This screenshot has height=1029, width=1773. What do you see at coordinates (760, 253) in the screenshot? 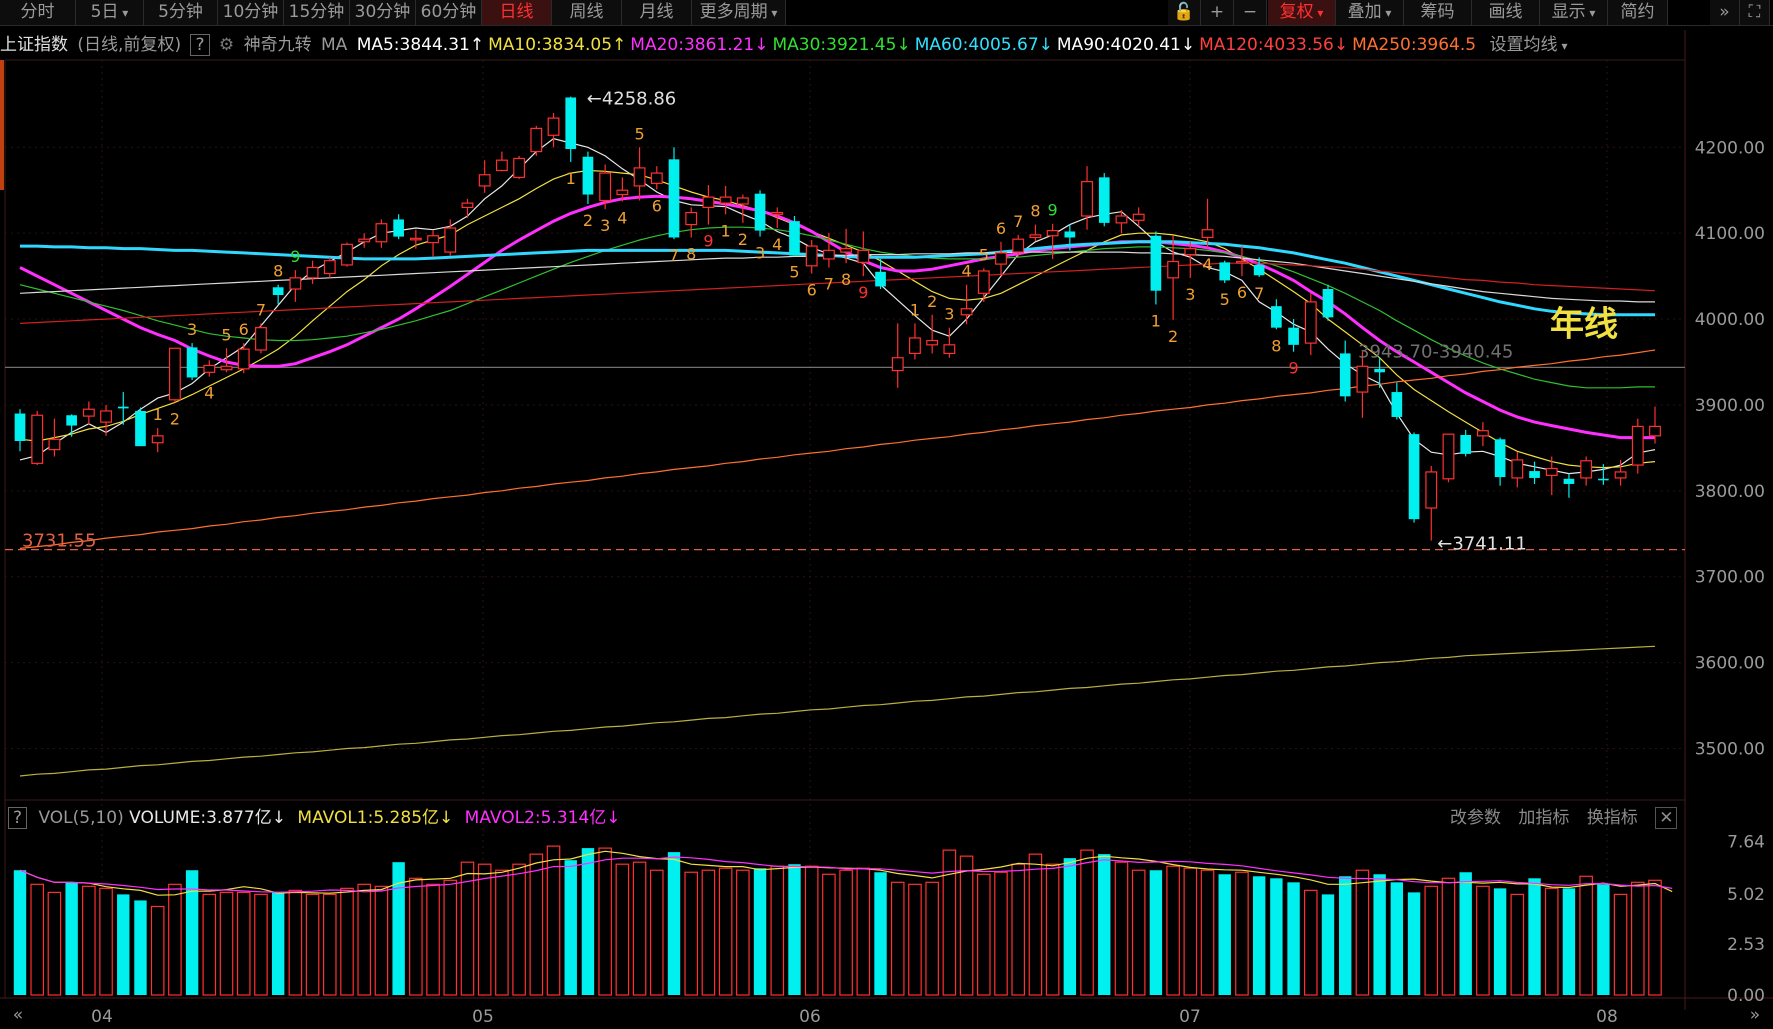
I see `nine-turn-count: 3` at bounding box center [760, 253].